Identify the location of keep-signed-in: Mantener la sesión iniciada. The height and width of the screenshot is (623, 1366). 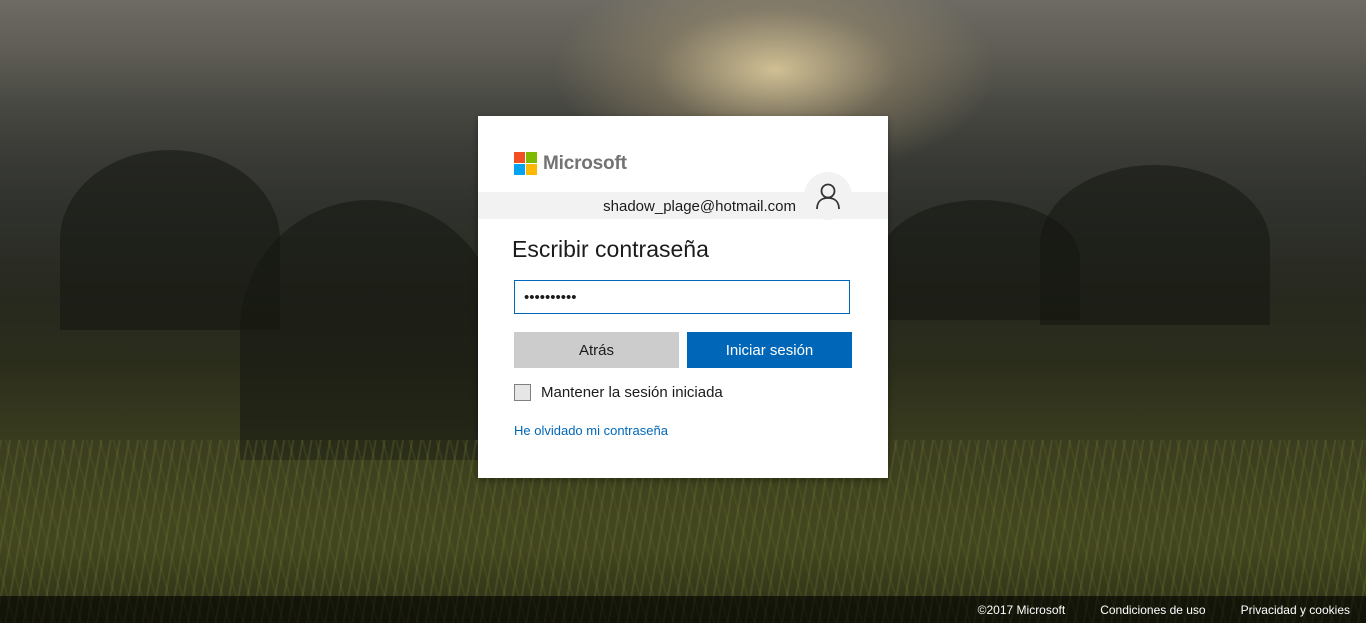
(618, 392).